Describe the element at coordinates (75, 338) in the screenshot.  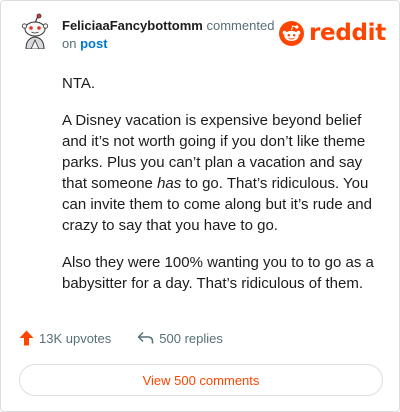
I see `upvote-count: 13K upvotes` at that location.